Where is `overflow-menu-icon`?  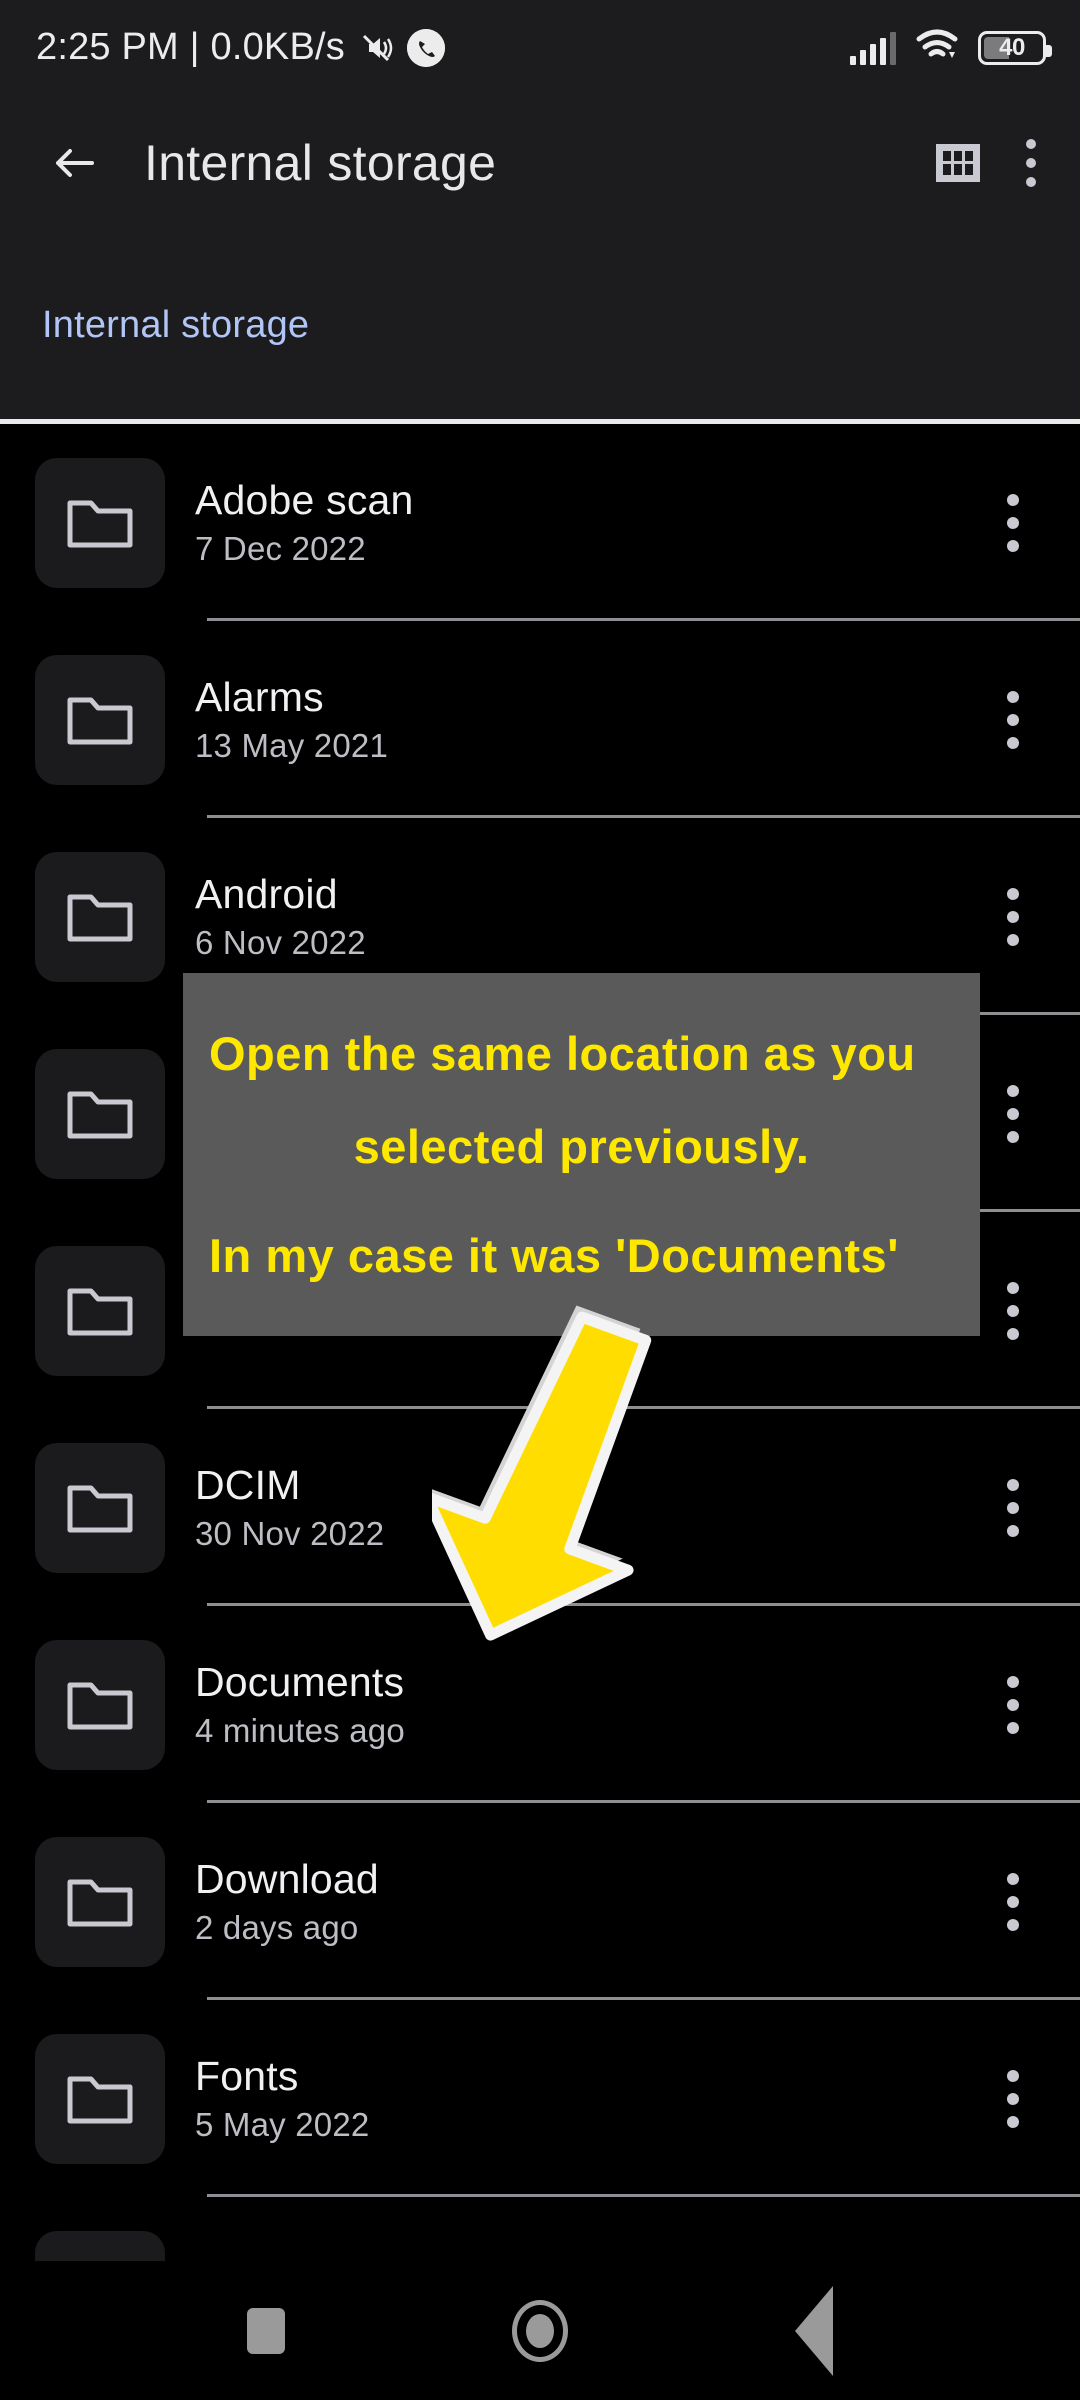
overflow-menu-icon is located at coordinates (1031, 162).